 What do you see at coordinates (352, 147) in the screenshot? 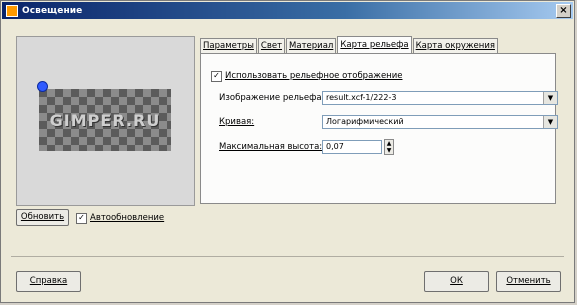
I see `max-height-input: 0,07` at bounding box center [352, 147].